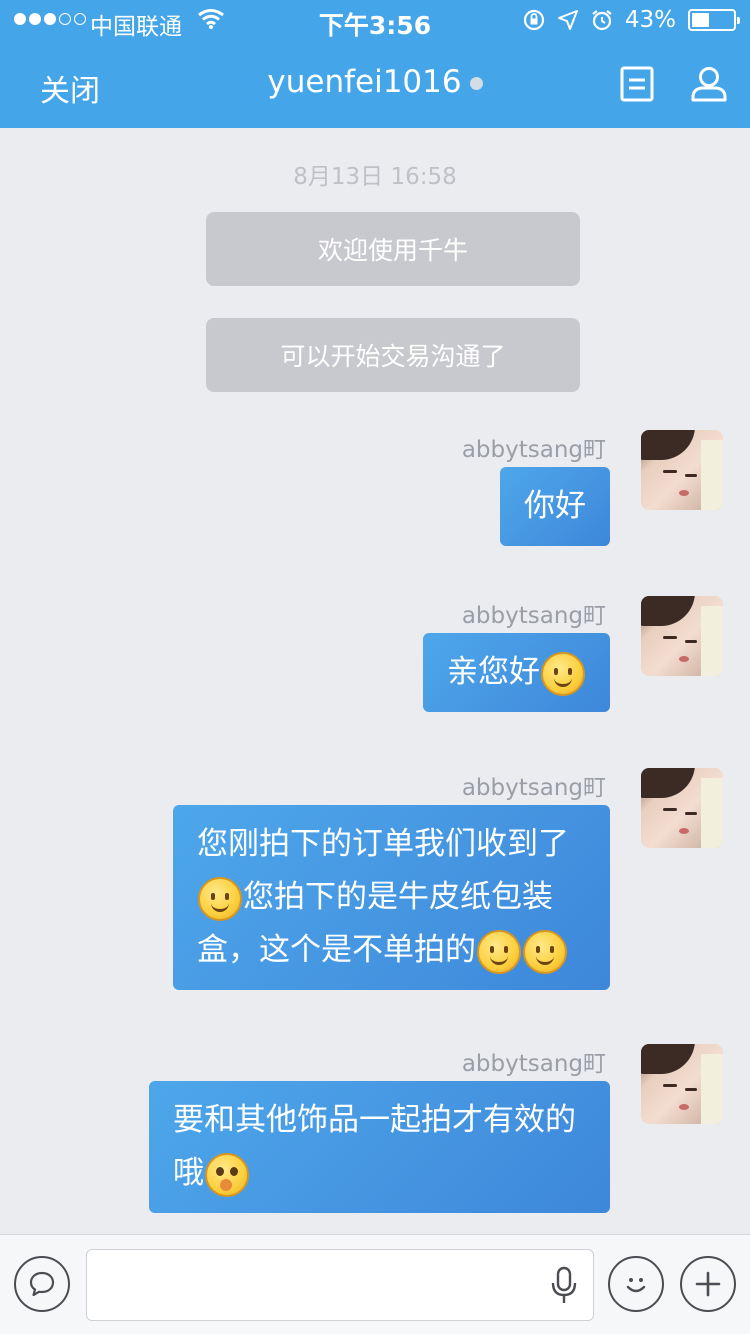 The image size is (750, 1334). What do you see at coordinates (375, 177) in the screenshot?
I see `chat-timestamp: 8月13日 16:58` at bounding box center [375, 177].